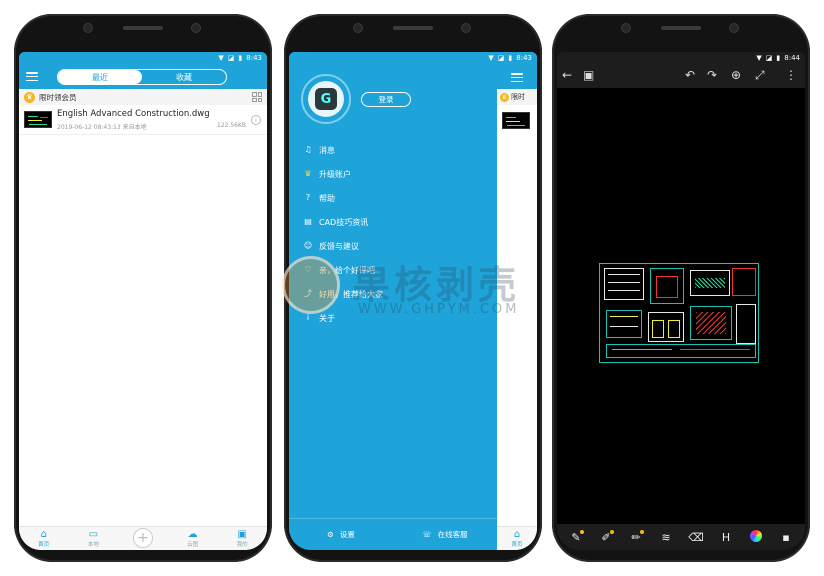 The height and width of the screenshot is (576, 824). I want to click on support-button: ☏ 在线客服, so click(445, 534).